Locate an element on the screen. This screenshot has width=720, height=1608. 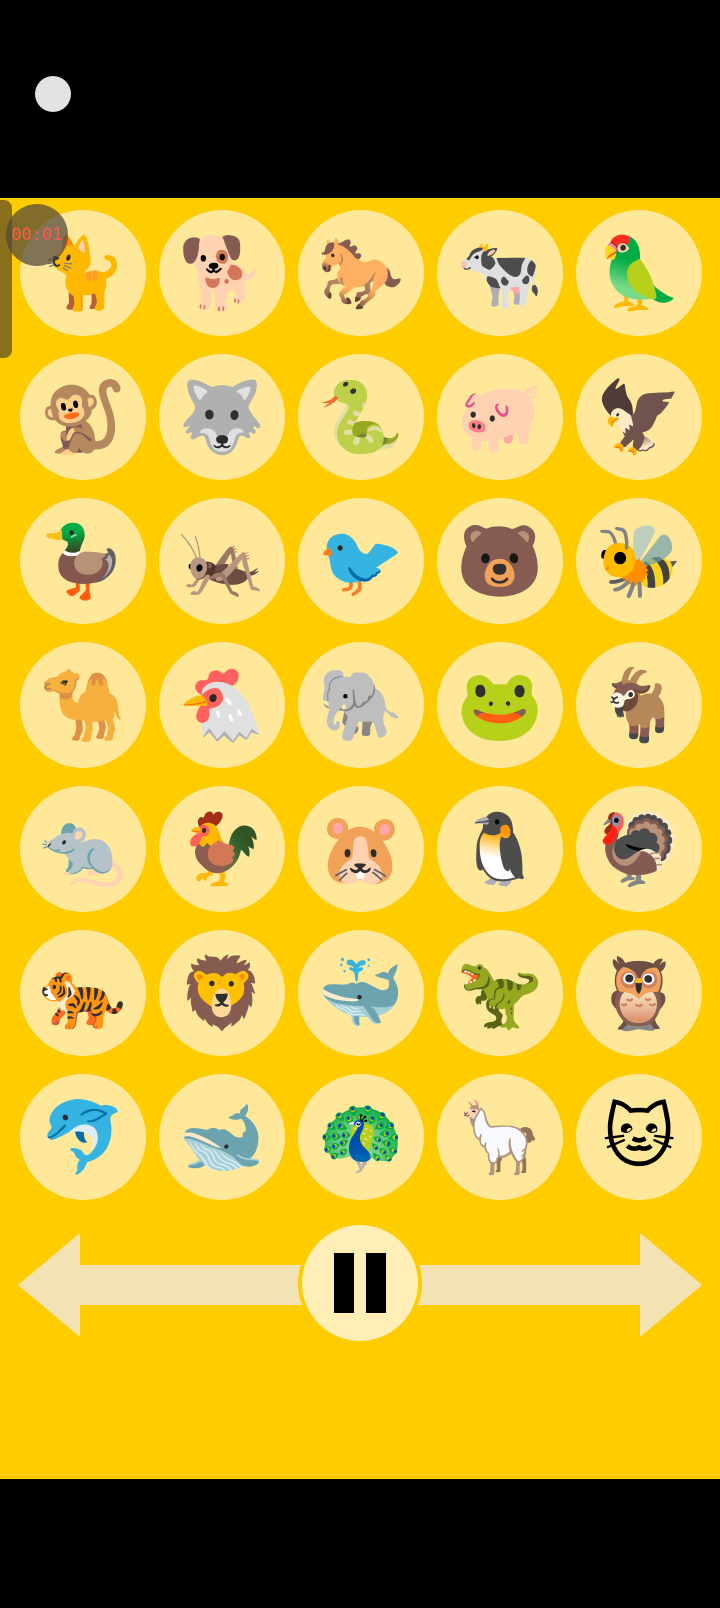
dog-icon: 🐕 is located at coordinates (222, 273).